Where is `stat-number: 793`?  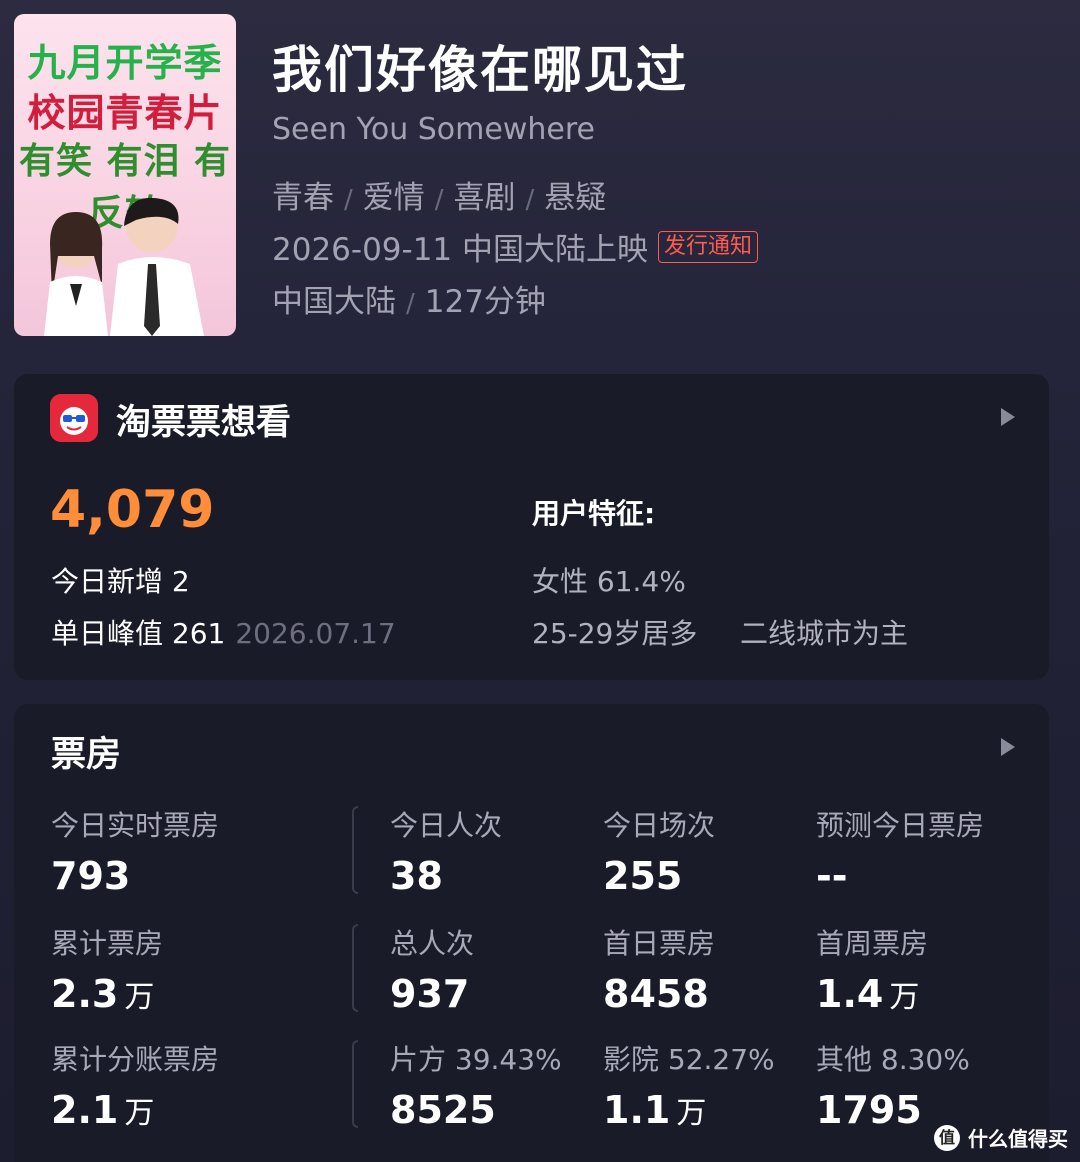 stat-number: 793 is located at coordinates (91, 876).